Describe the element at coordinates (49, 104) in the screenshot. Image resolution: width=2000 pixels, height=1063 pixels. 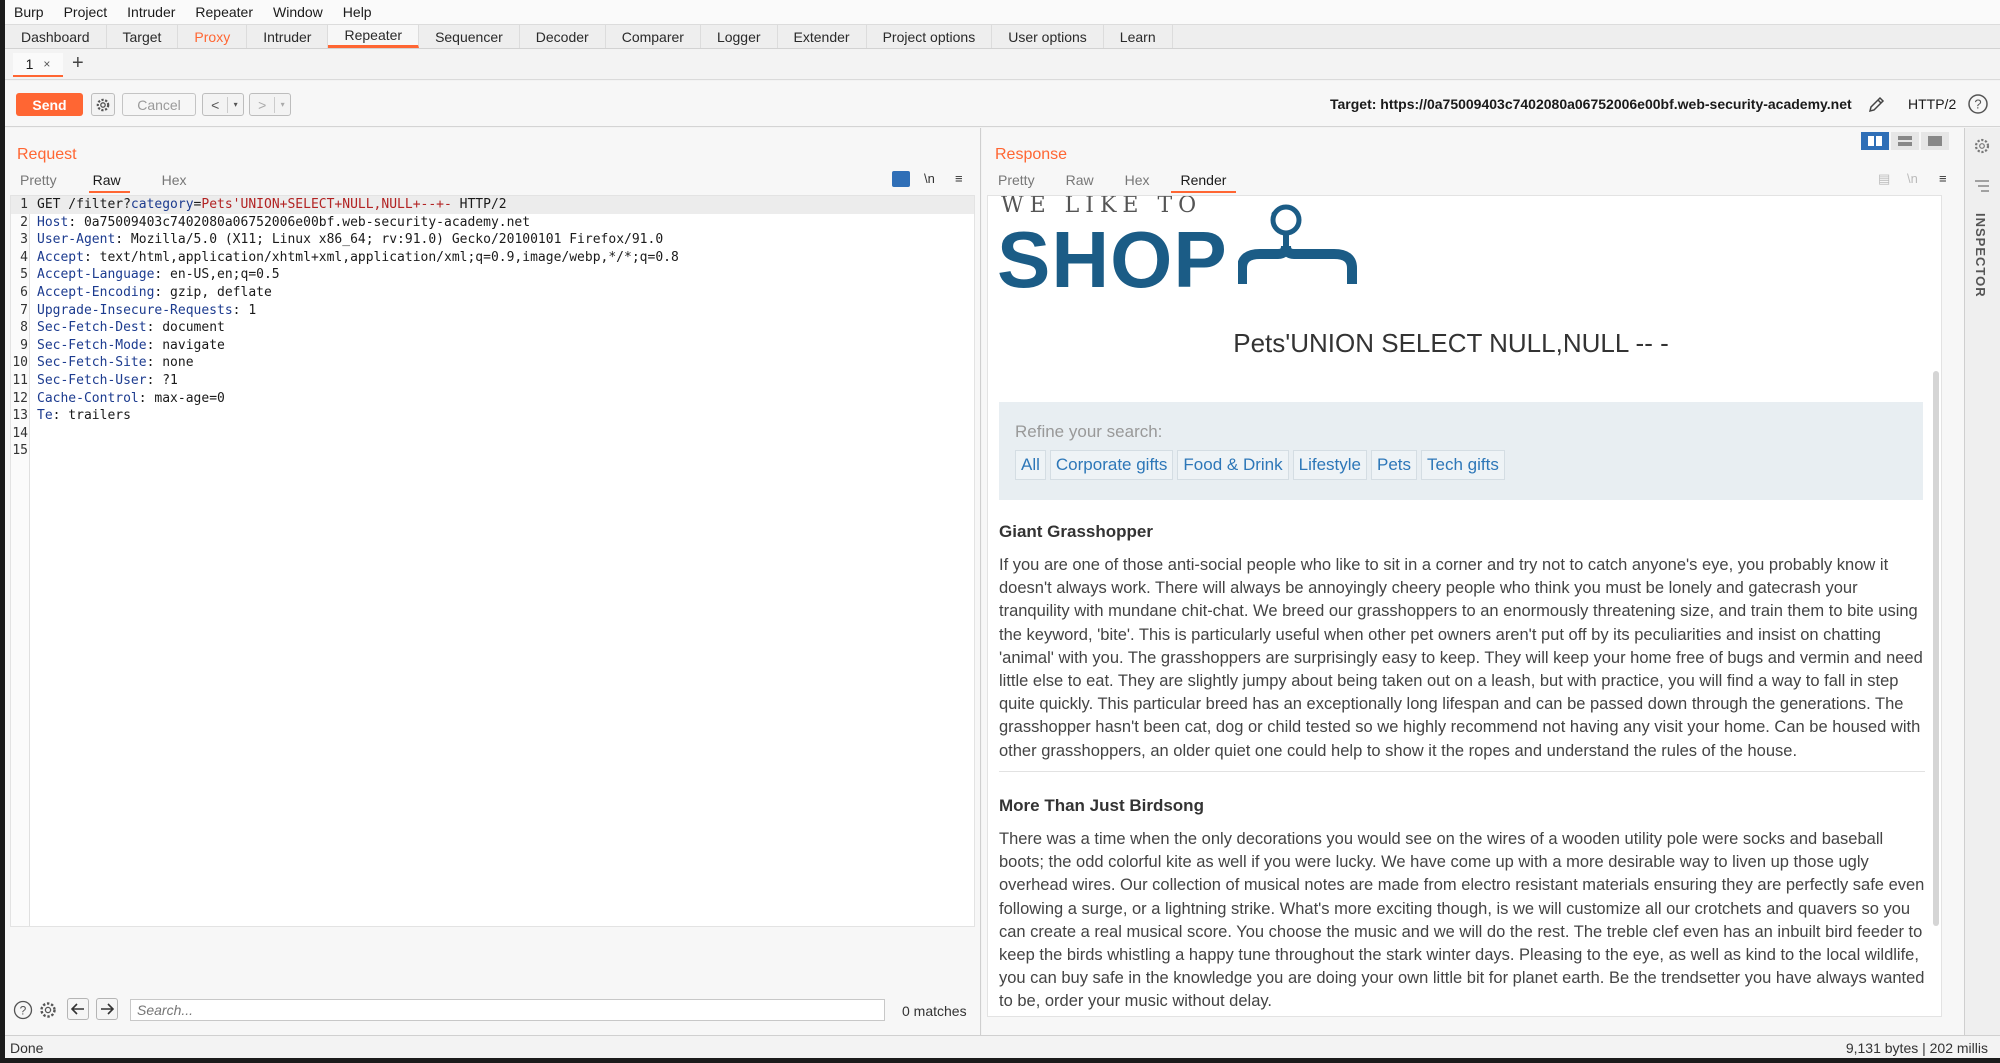
I see `send-button: Send` at that location.